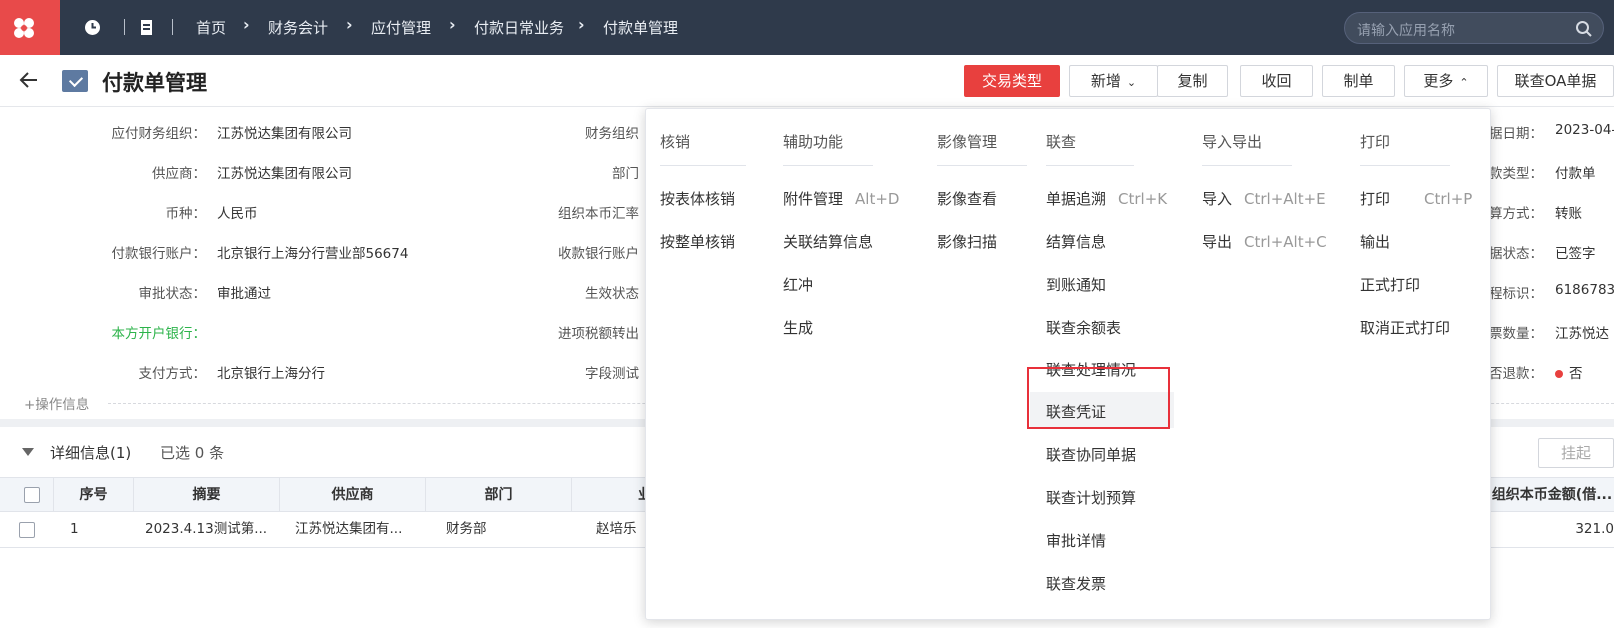  I want to click on chevron-up-icon: ⌃, so click(1464, 82).